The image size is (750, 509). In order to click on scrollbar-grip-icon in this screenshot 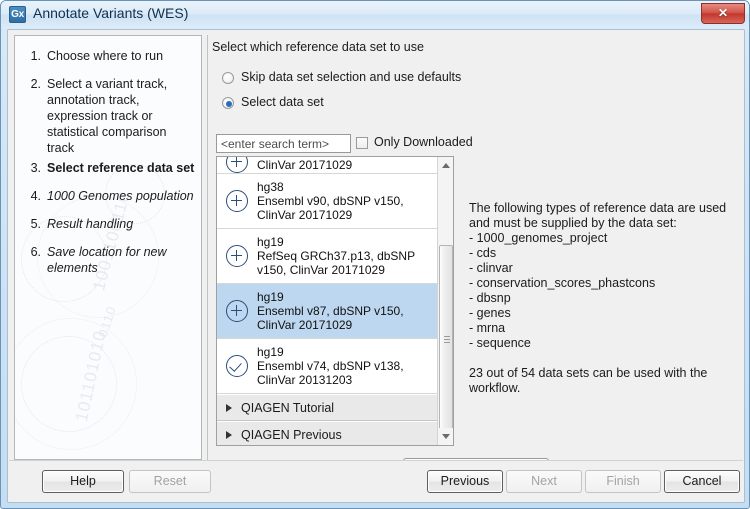, I will do `click(447, 340)`.